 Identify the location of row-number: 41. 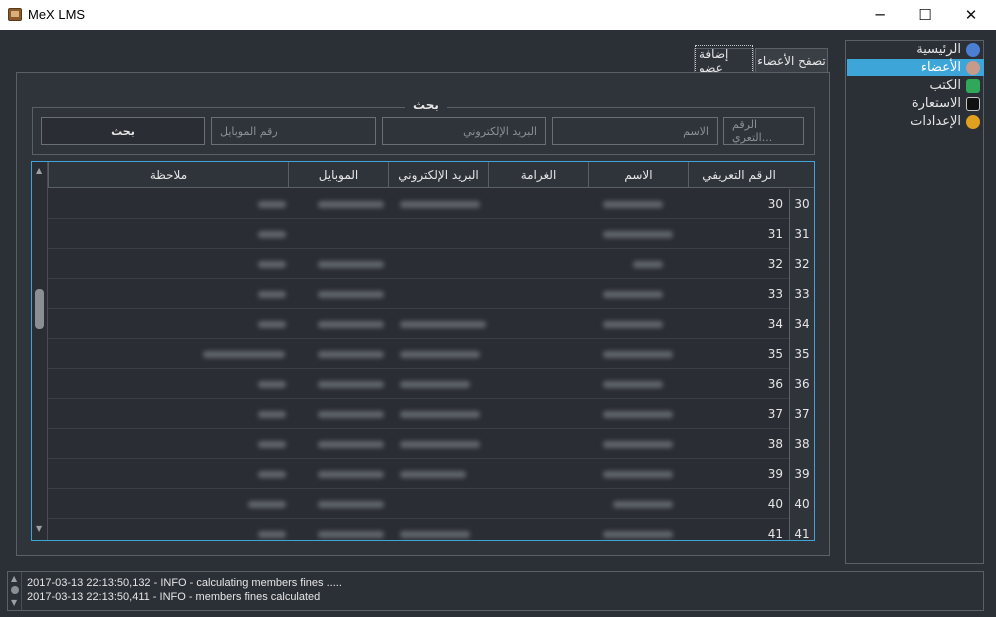
(801, 529).